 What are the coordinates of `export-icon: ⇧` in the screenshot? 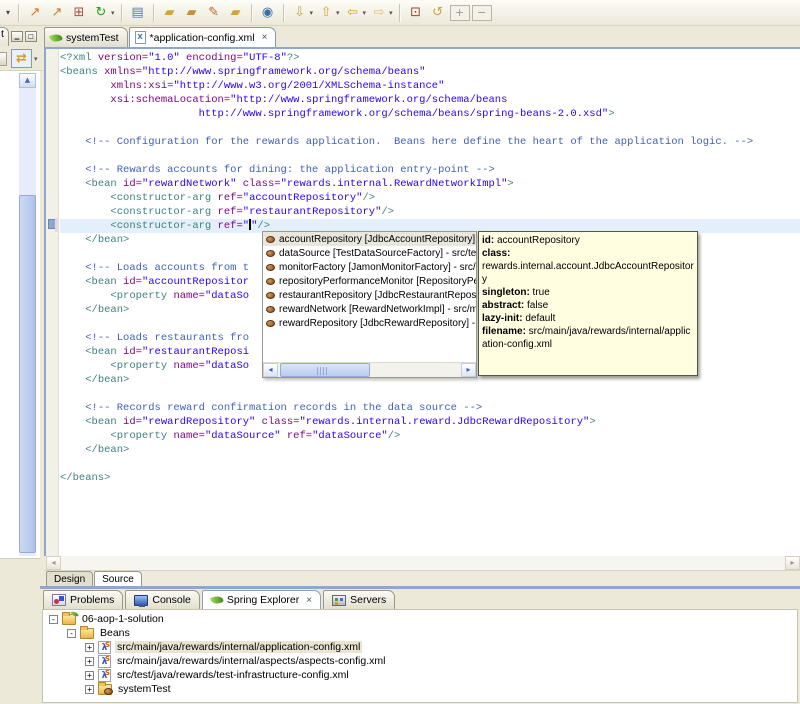 It's located at (326, 13).